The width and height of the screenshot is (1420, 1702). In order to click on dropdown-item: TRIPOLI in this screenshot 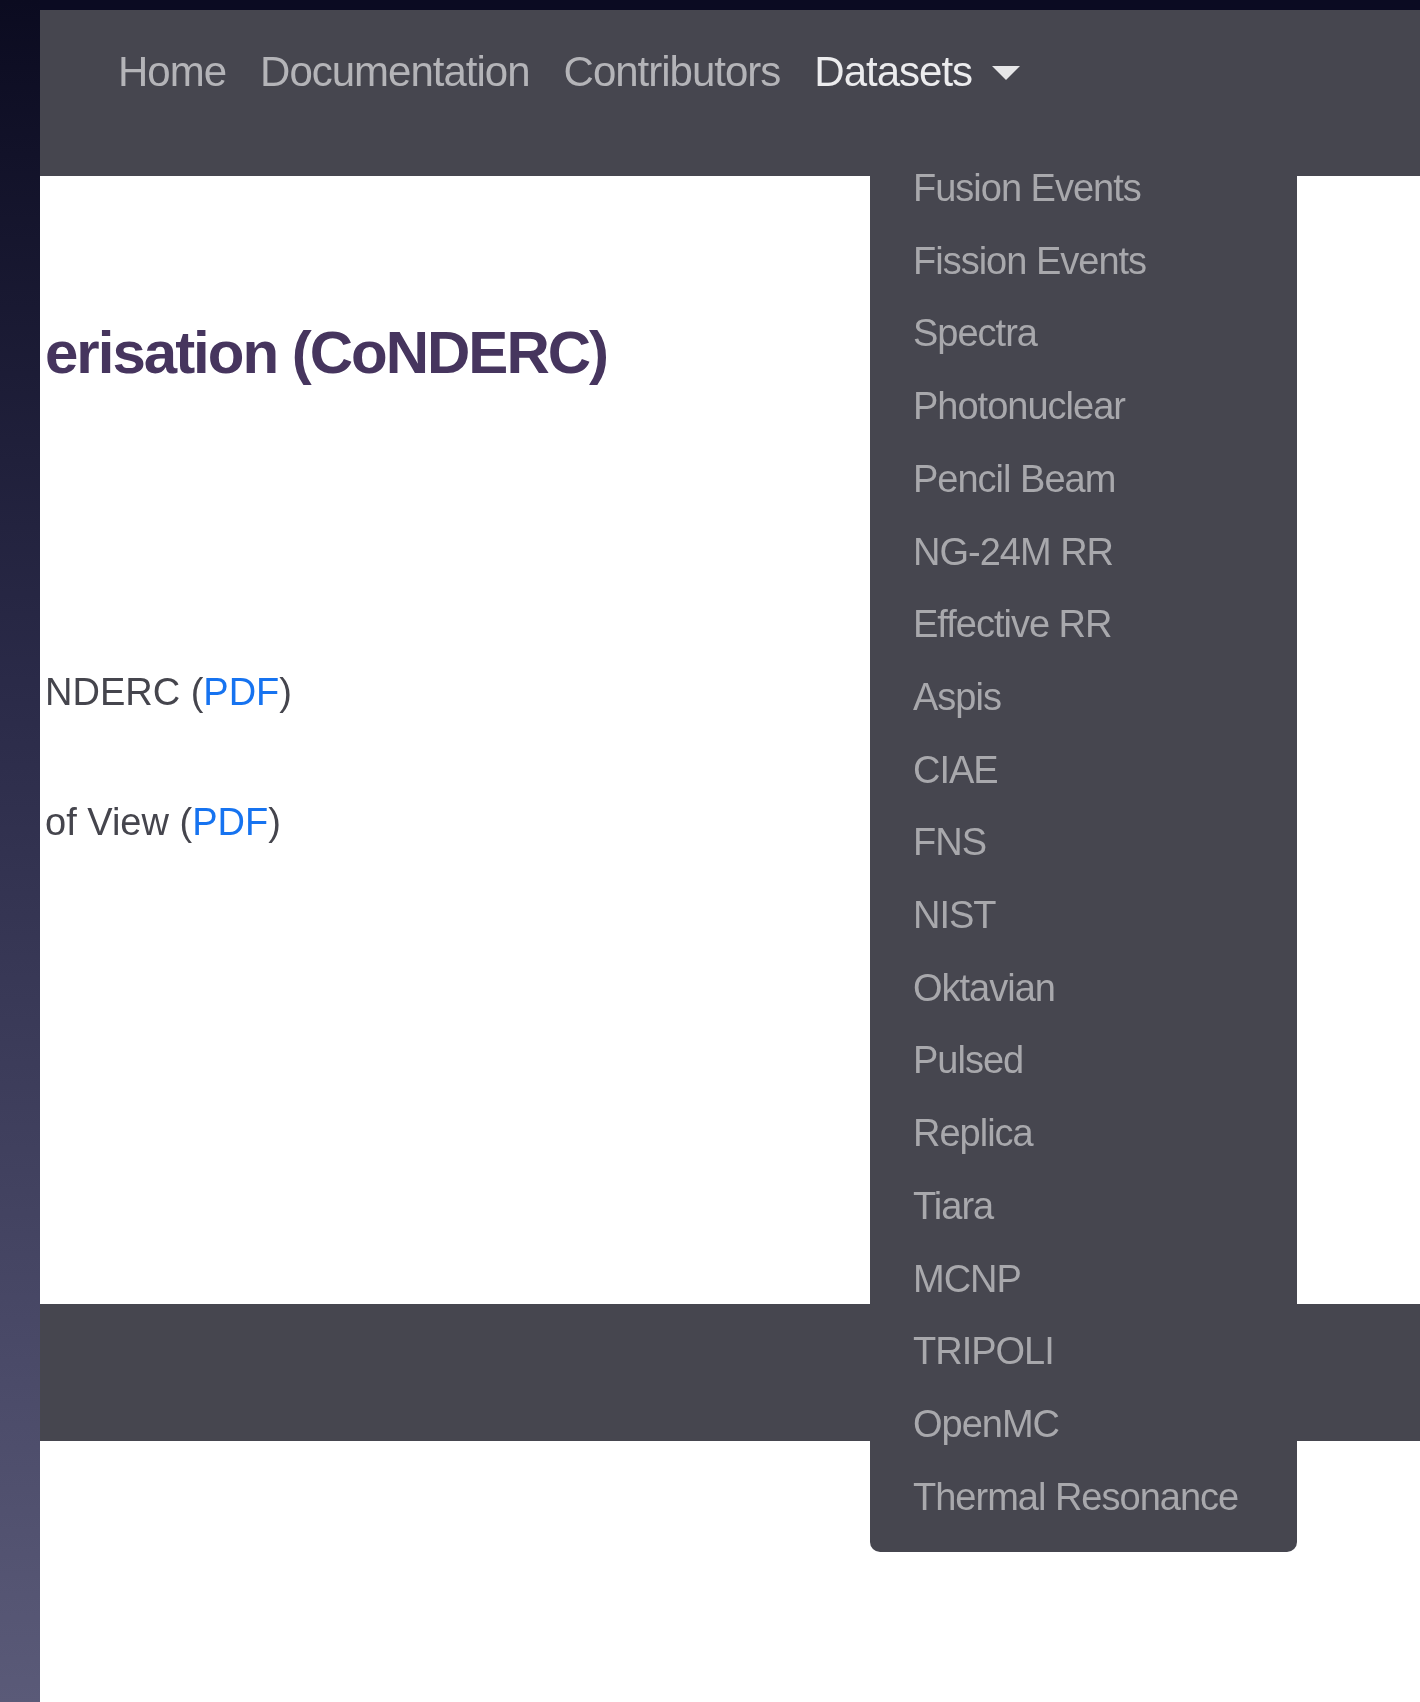, I will do `click(983, 1351)`.